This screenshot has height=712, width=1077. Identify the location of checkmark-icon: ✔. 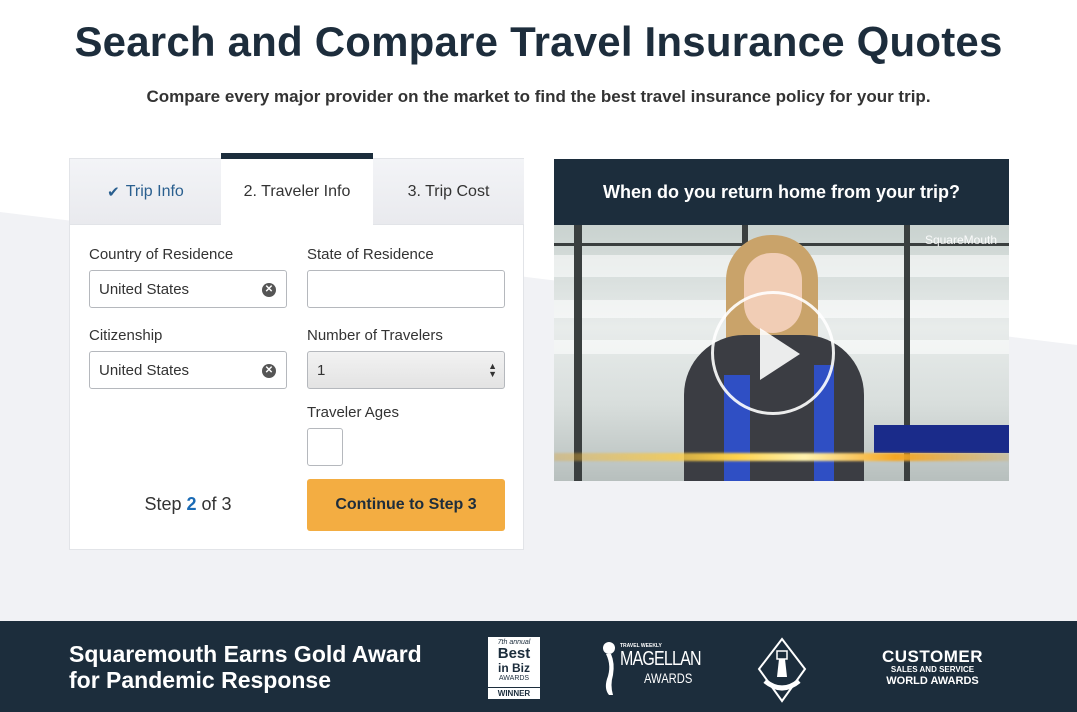
(113, 192).